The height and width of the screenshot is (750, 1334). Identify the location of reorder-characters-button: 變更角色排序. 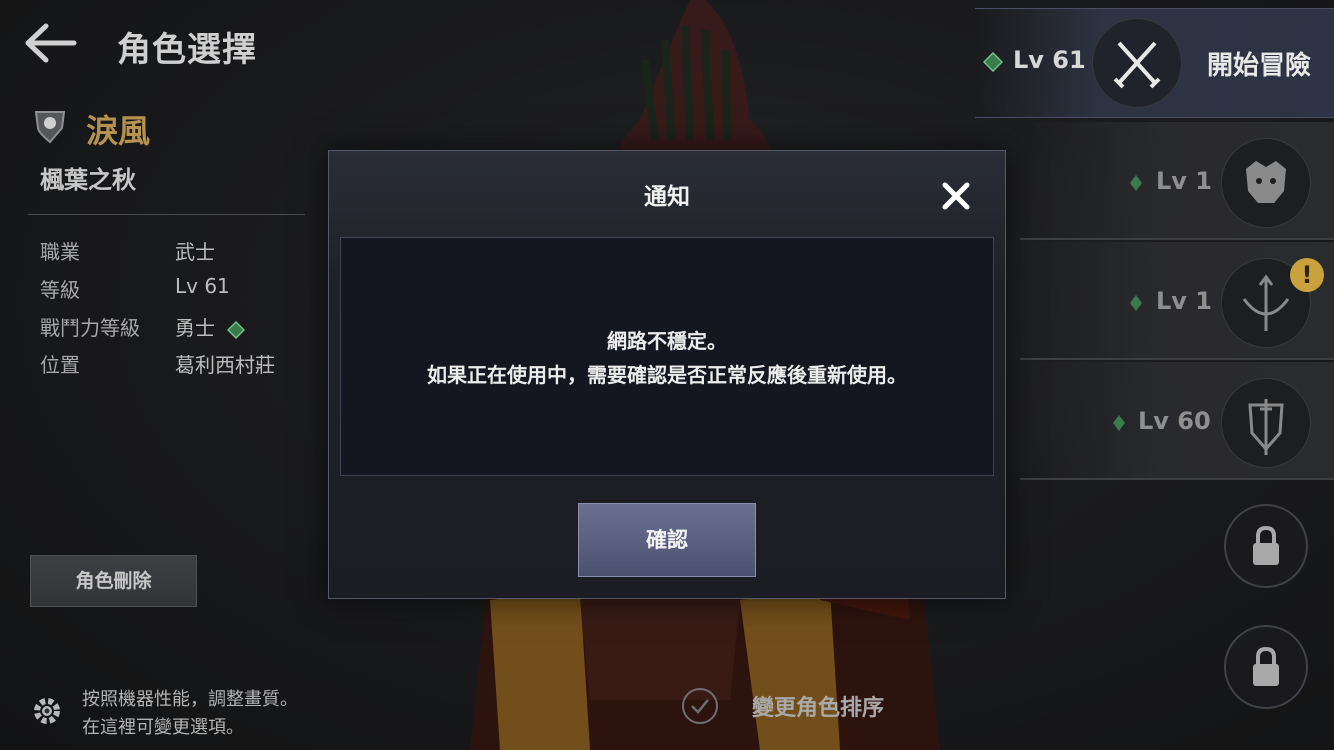
(782, 706).